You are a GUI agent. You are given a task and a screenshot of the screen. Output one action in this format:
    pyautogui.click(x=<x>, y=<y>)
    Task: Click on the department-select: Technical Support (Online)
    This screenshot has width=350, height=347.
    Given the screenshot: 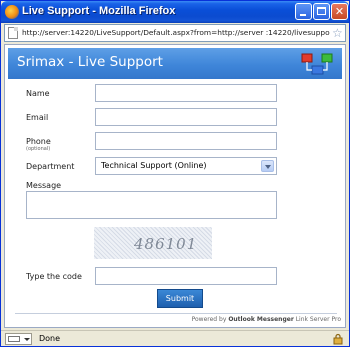 What is the action you would take?
    pyautogui.click(x=186, y=166)
    